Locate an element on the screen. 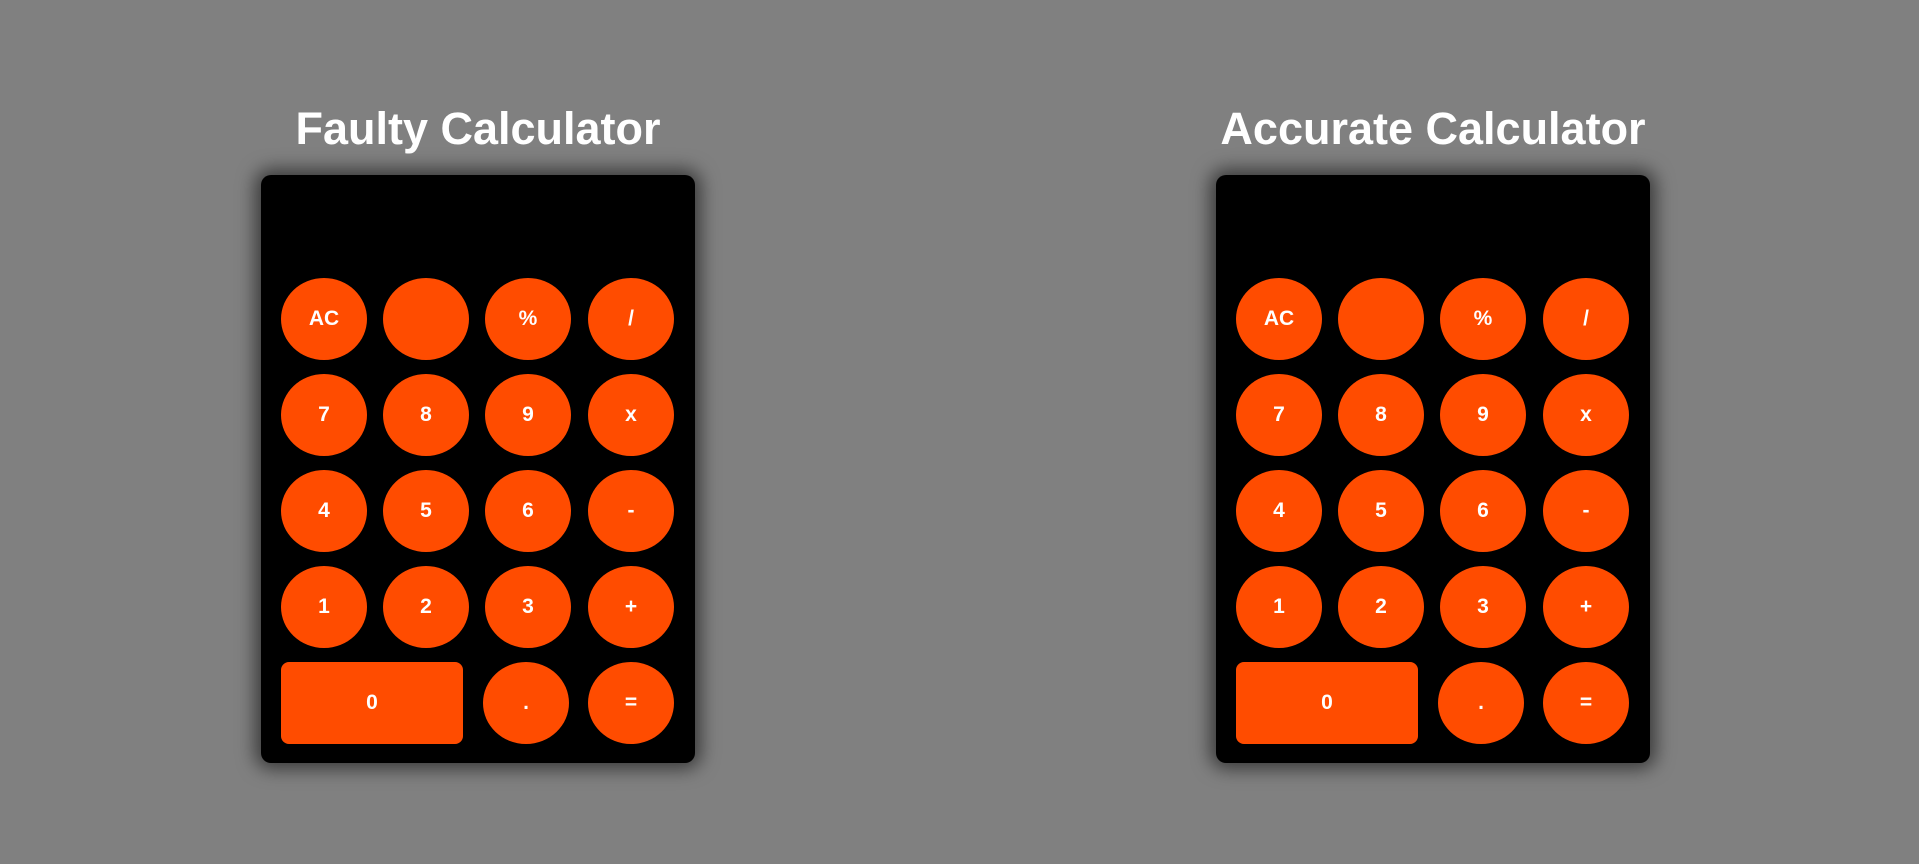  faulty-key-0: 0 is located at coordinates (372, 703).